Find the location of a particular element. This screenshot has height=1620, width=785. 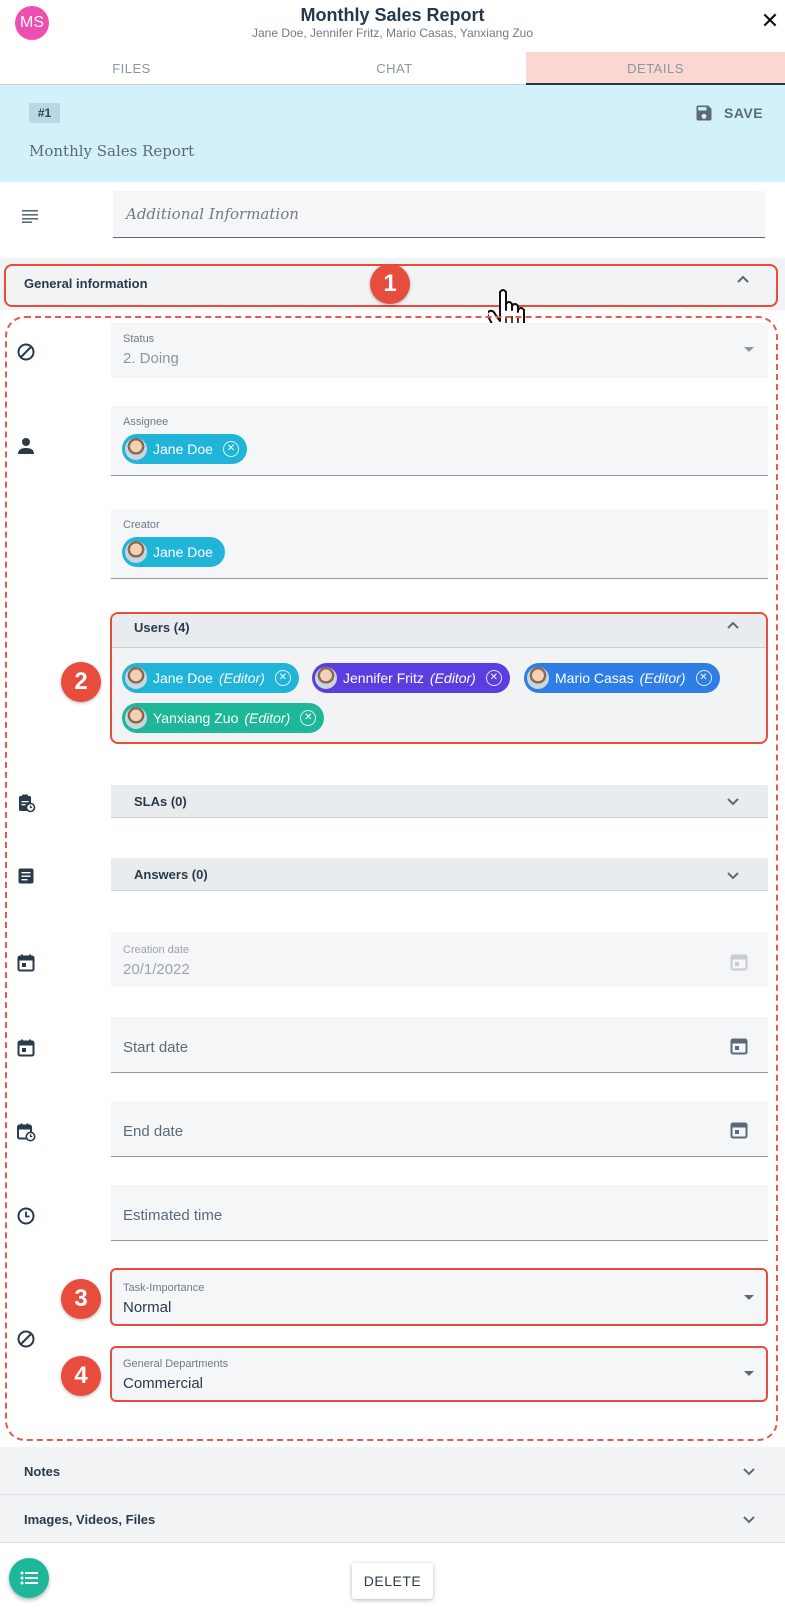

answers-label: Answers (0) is located at coordinates (171, 874).